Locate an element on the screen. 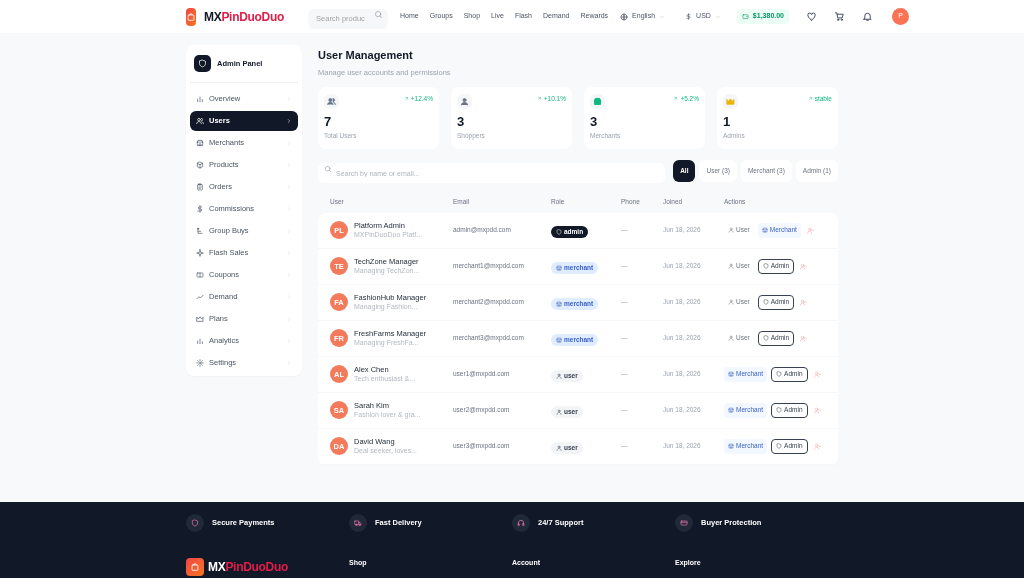  bell-icon is located at coordinates (867, 16).